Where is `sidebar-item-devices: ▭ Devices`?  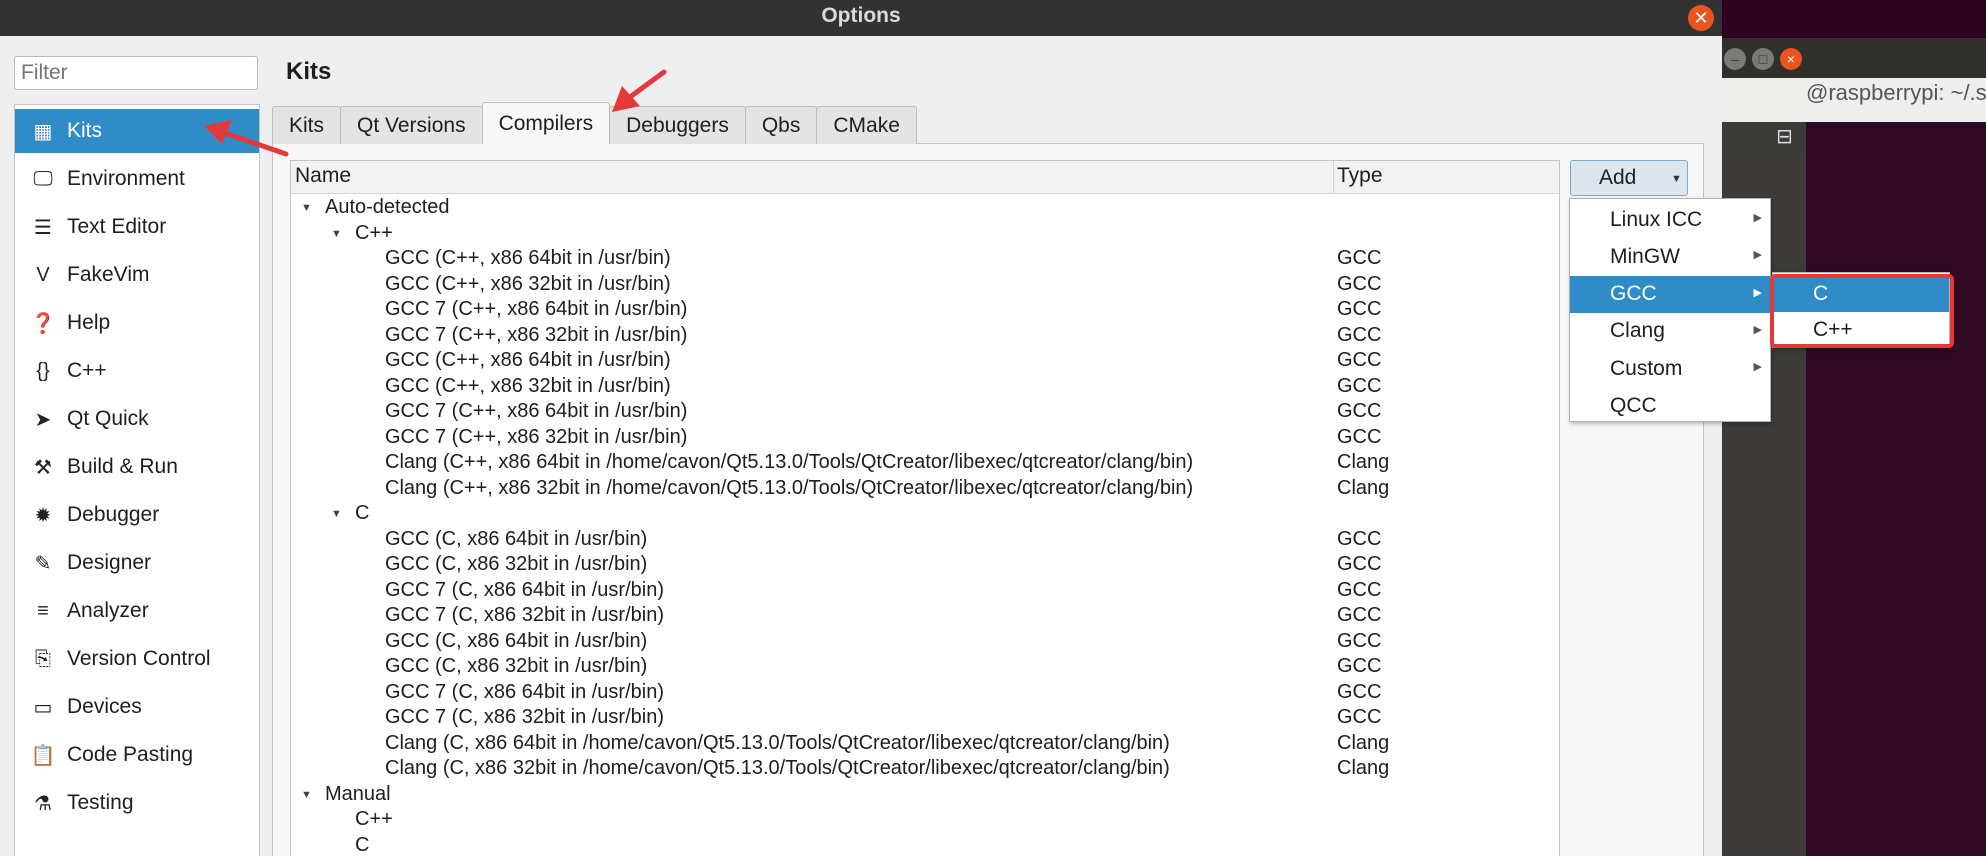
sidebar-item-devices: ▭ Devices is located at coordinates (137, 707).